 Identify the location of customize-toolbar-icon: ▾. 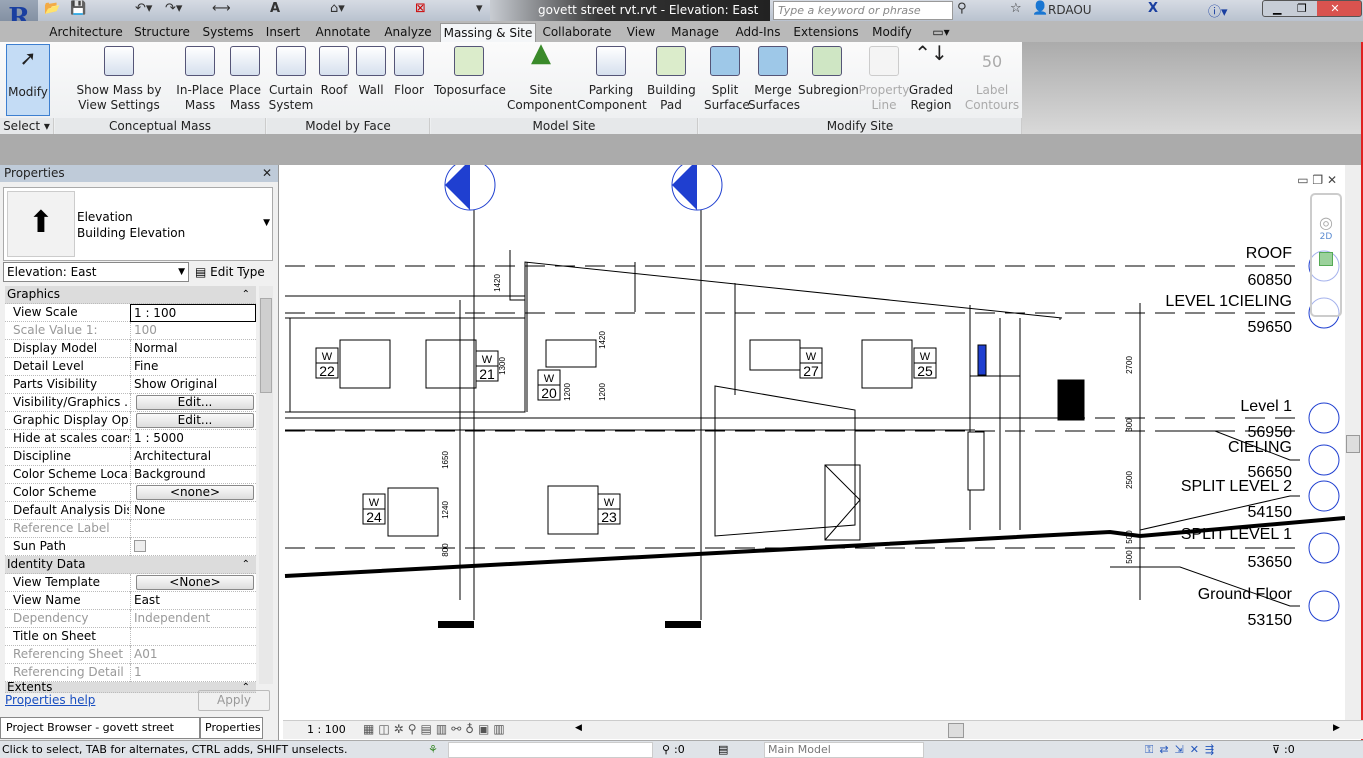
(479, 10).